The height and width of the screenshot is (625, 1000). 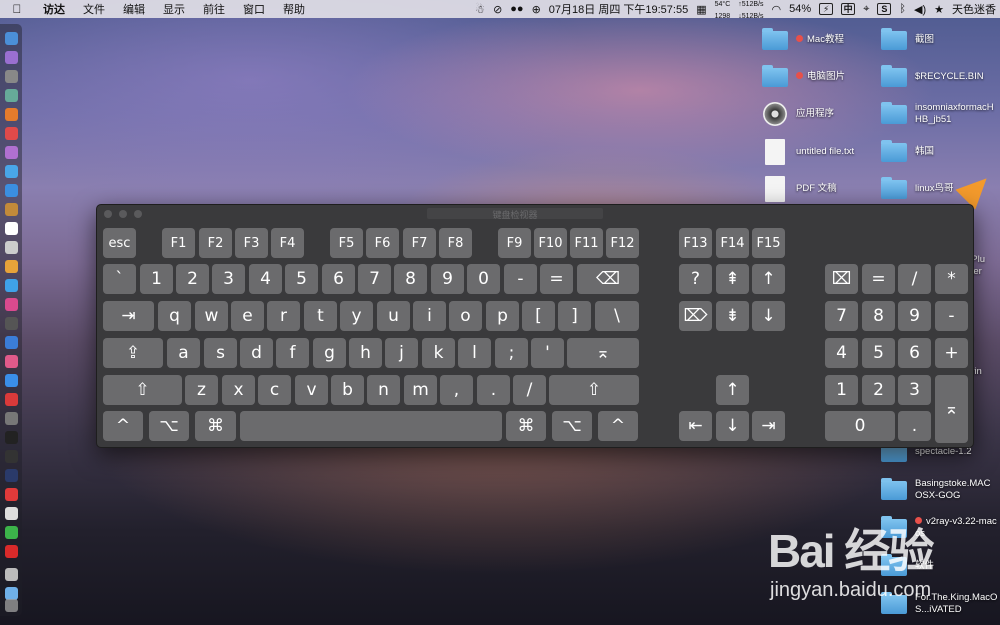 What do you see at coordinates (483, 279) in the screenshot?
I see `key-num-10: 0` at bounding box center [483, 279].